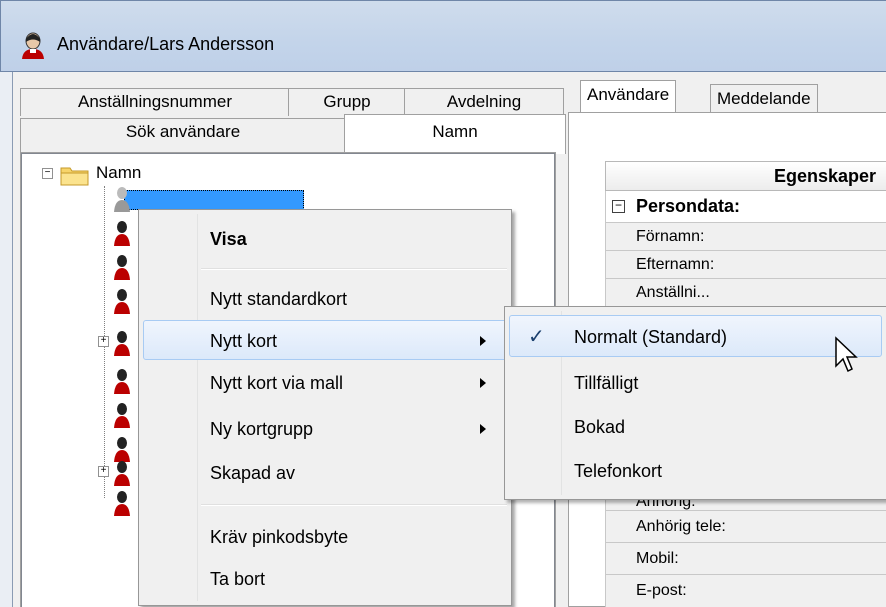 The height and width of the screenshot is (607, 886). What do you see at coordinates (695, 470) in the screenshot?
I see `submenu-item-telefonkort: Telefonkort` at bounding box center [695, 470].